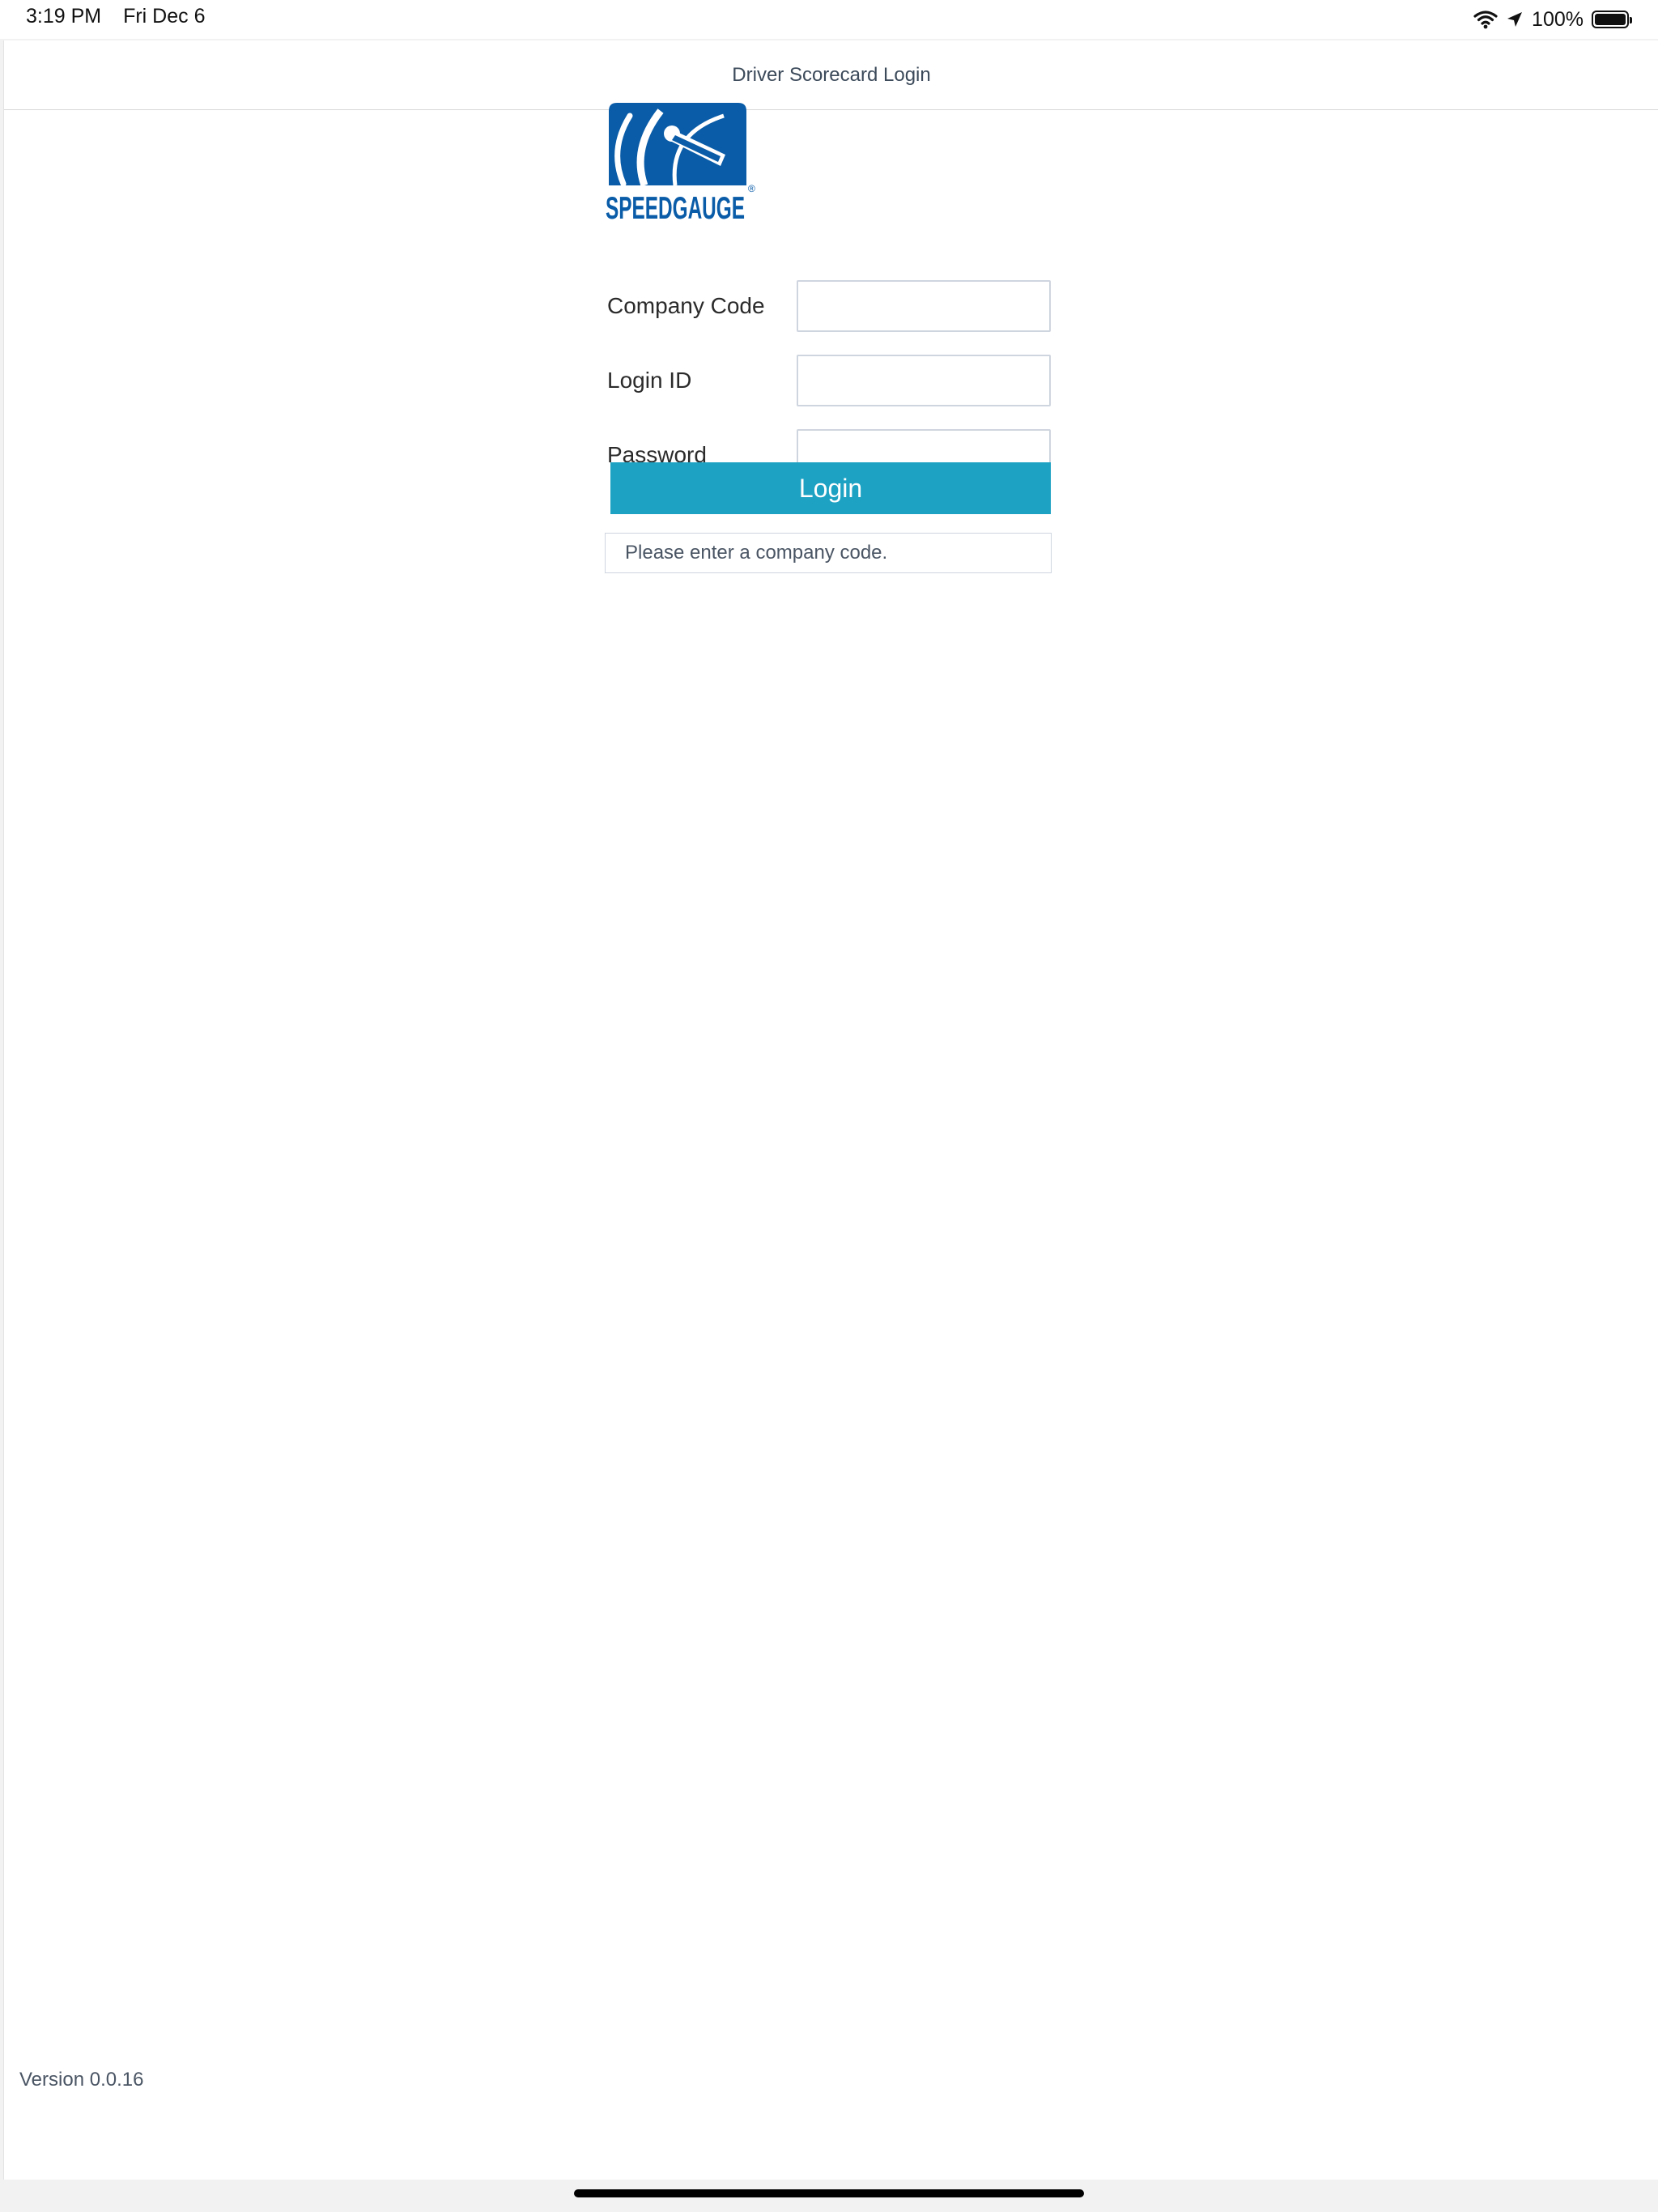  I want to click on battery-icon, so click(1612, 19).